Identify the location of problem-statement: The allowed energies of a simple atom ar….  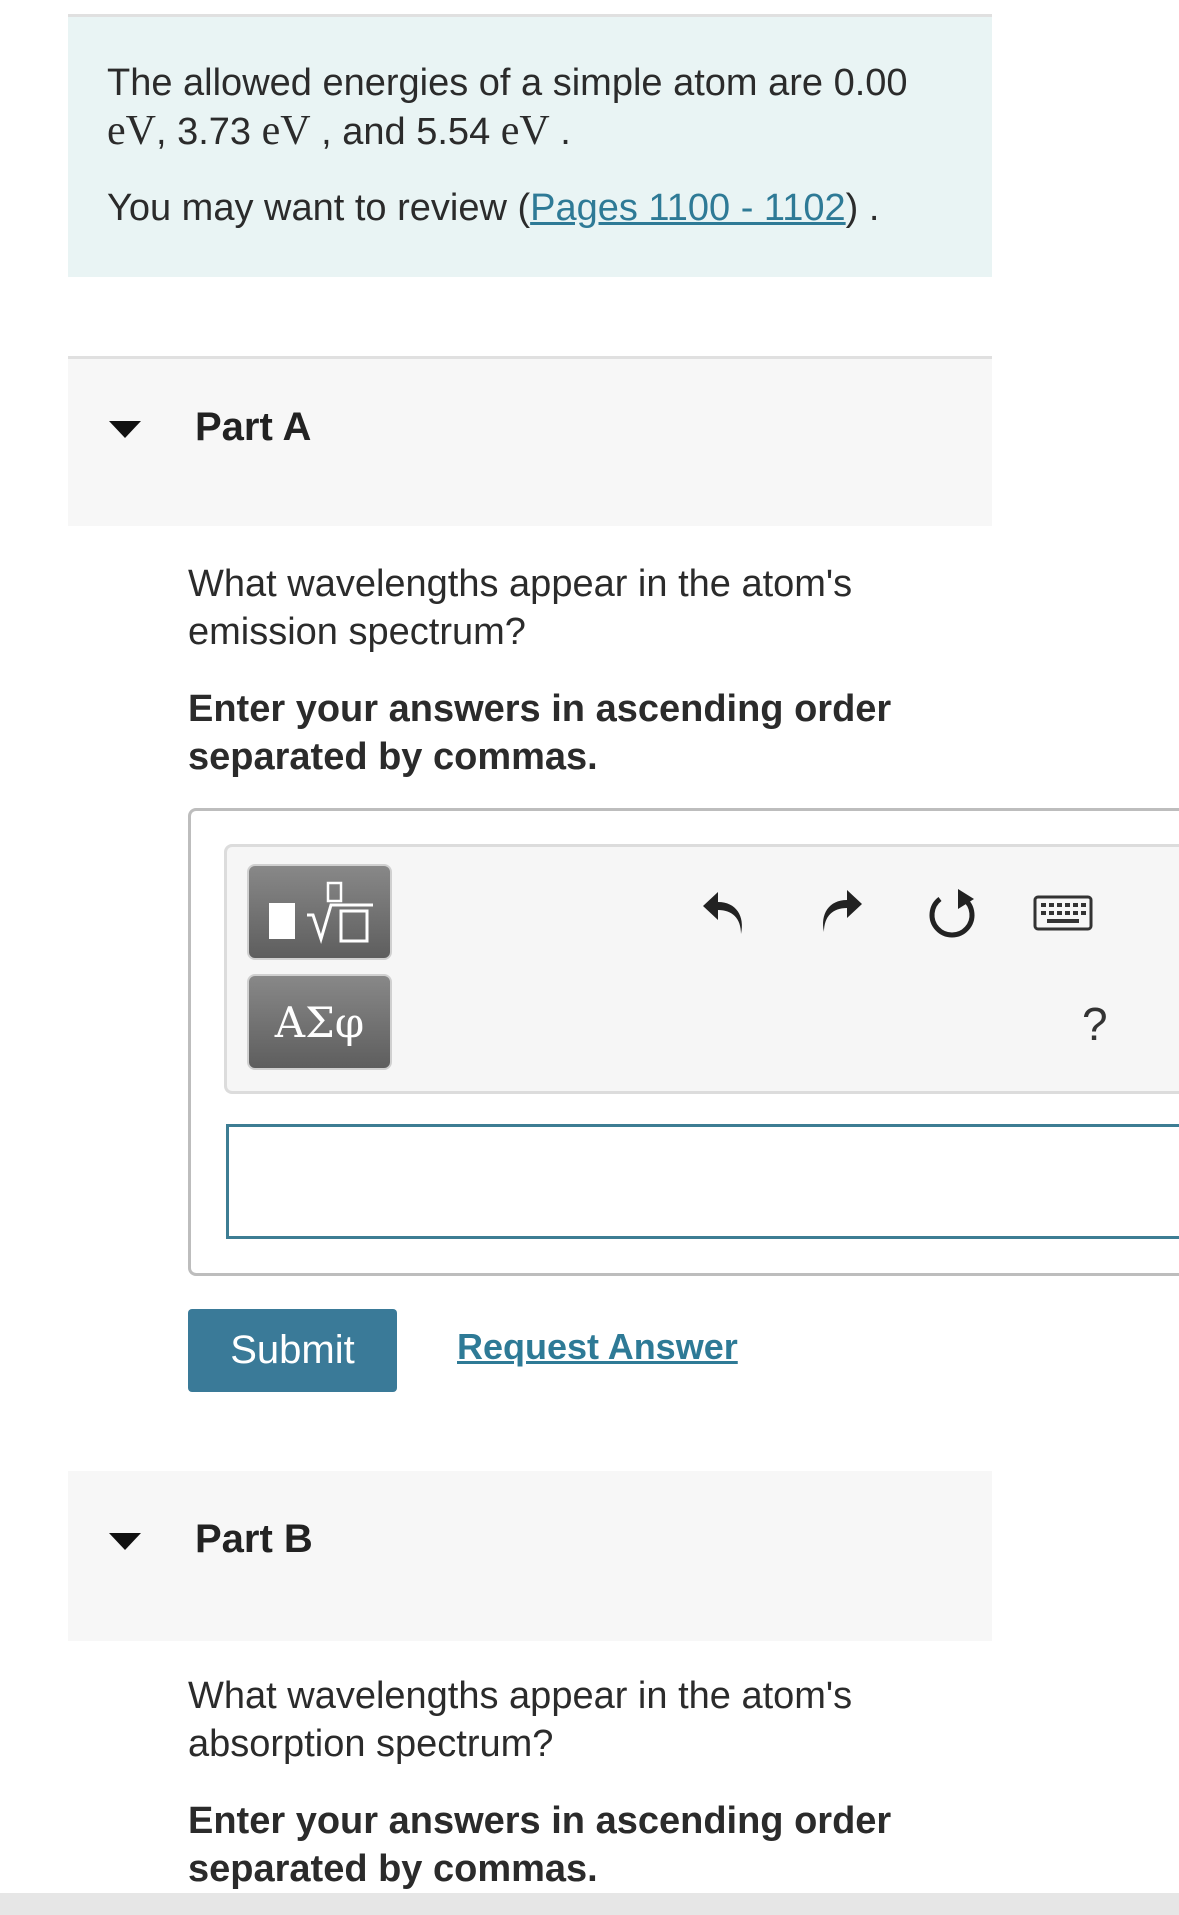
(537, 107).